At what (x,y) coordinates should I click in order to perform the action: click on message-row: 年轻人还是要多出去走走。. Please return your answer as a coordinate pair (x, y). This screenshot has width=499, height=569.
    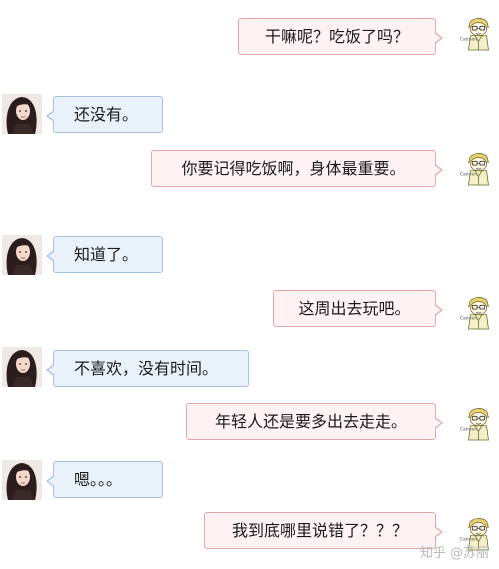
    Looking at the image, I should click on (249, 421).